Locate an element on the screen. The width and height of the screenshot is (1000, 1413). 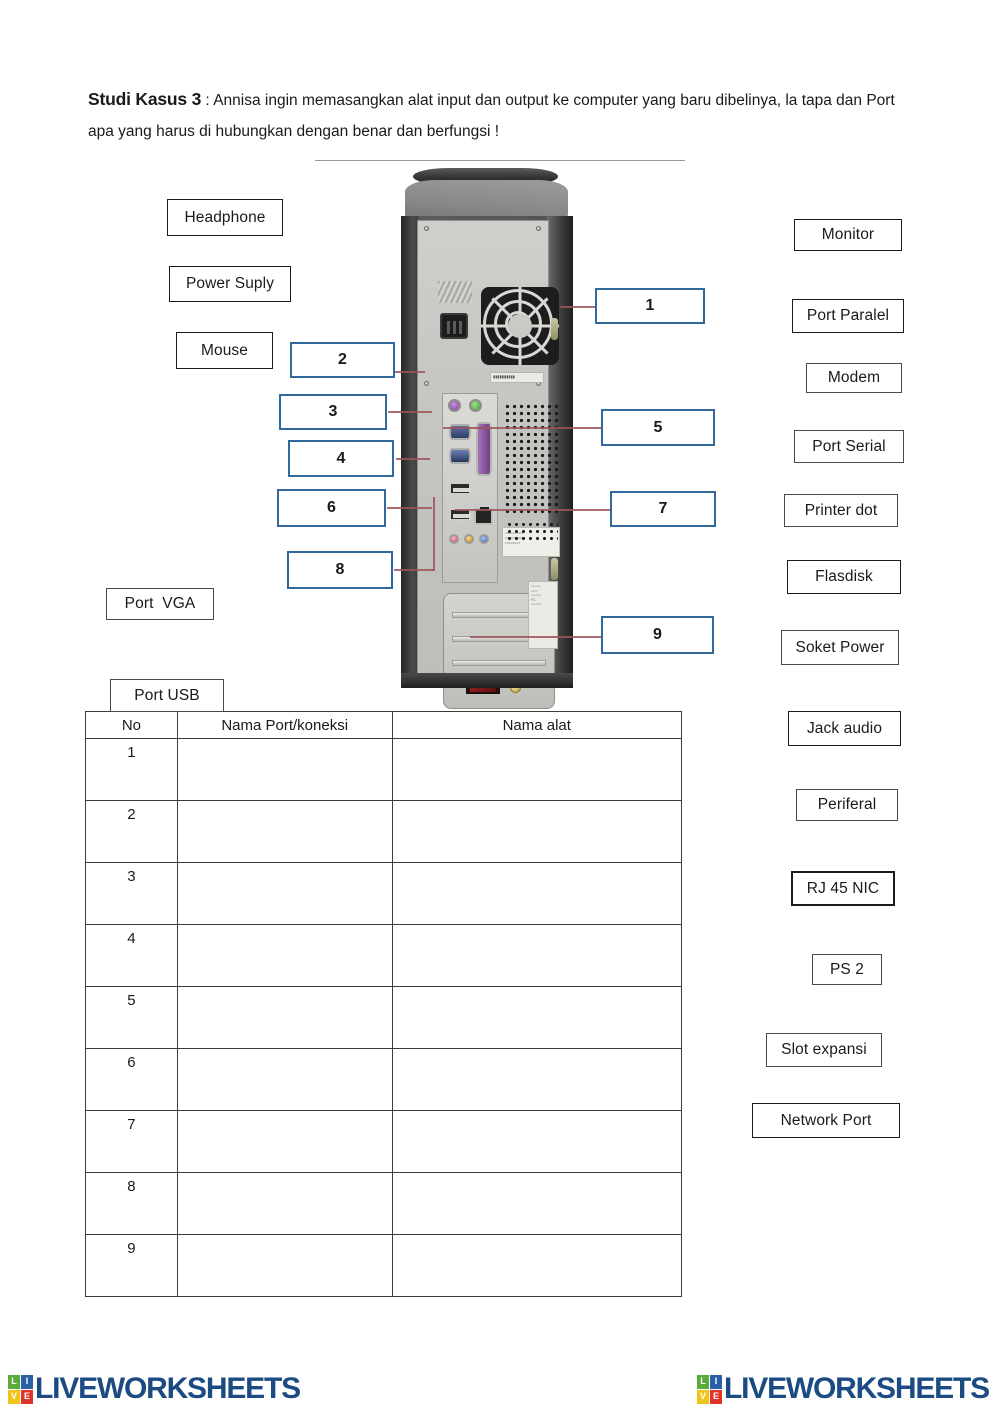
callout-number-1: 1 is located at coordinates (650, 306).